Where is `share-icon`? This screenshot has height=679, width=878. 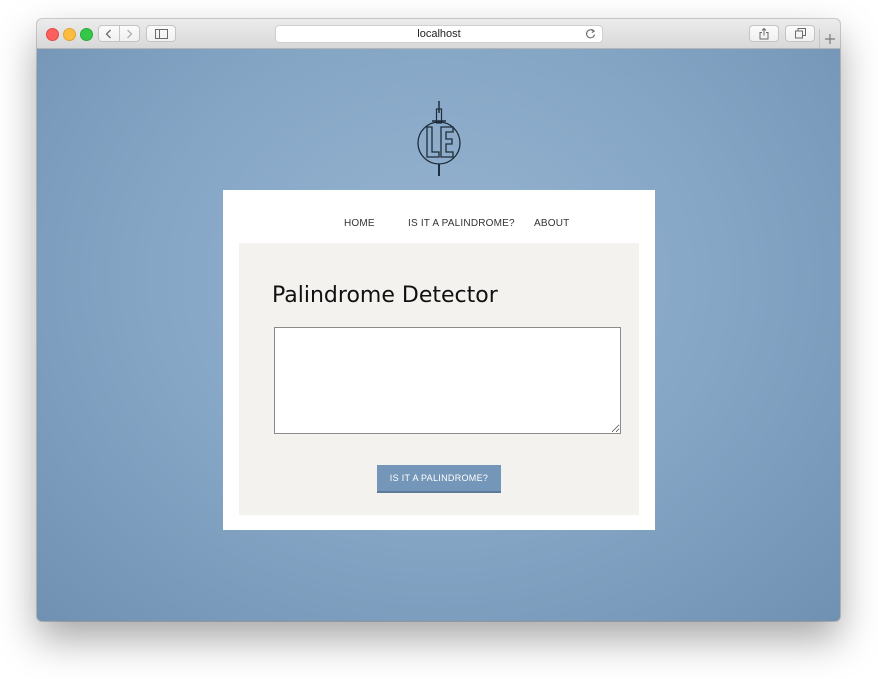 share-icon is located at coordinates (764, 33).